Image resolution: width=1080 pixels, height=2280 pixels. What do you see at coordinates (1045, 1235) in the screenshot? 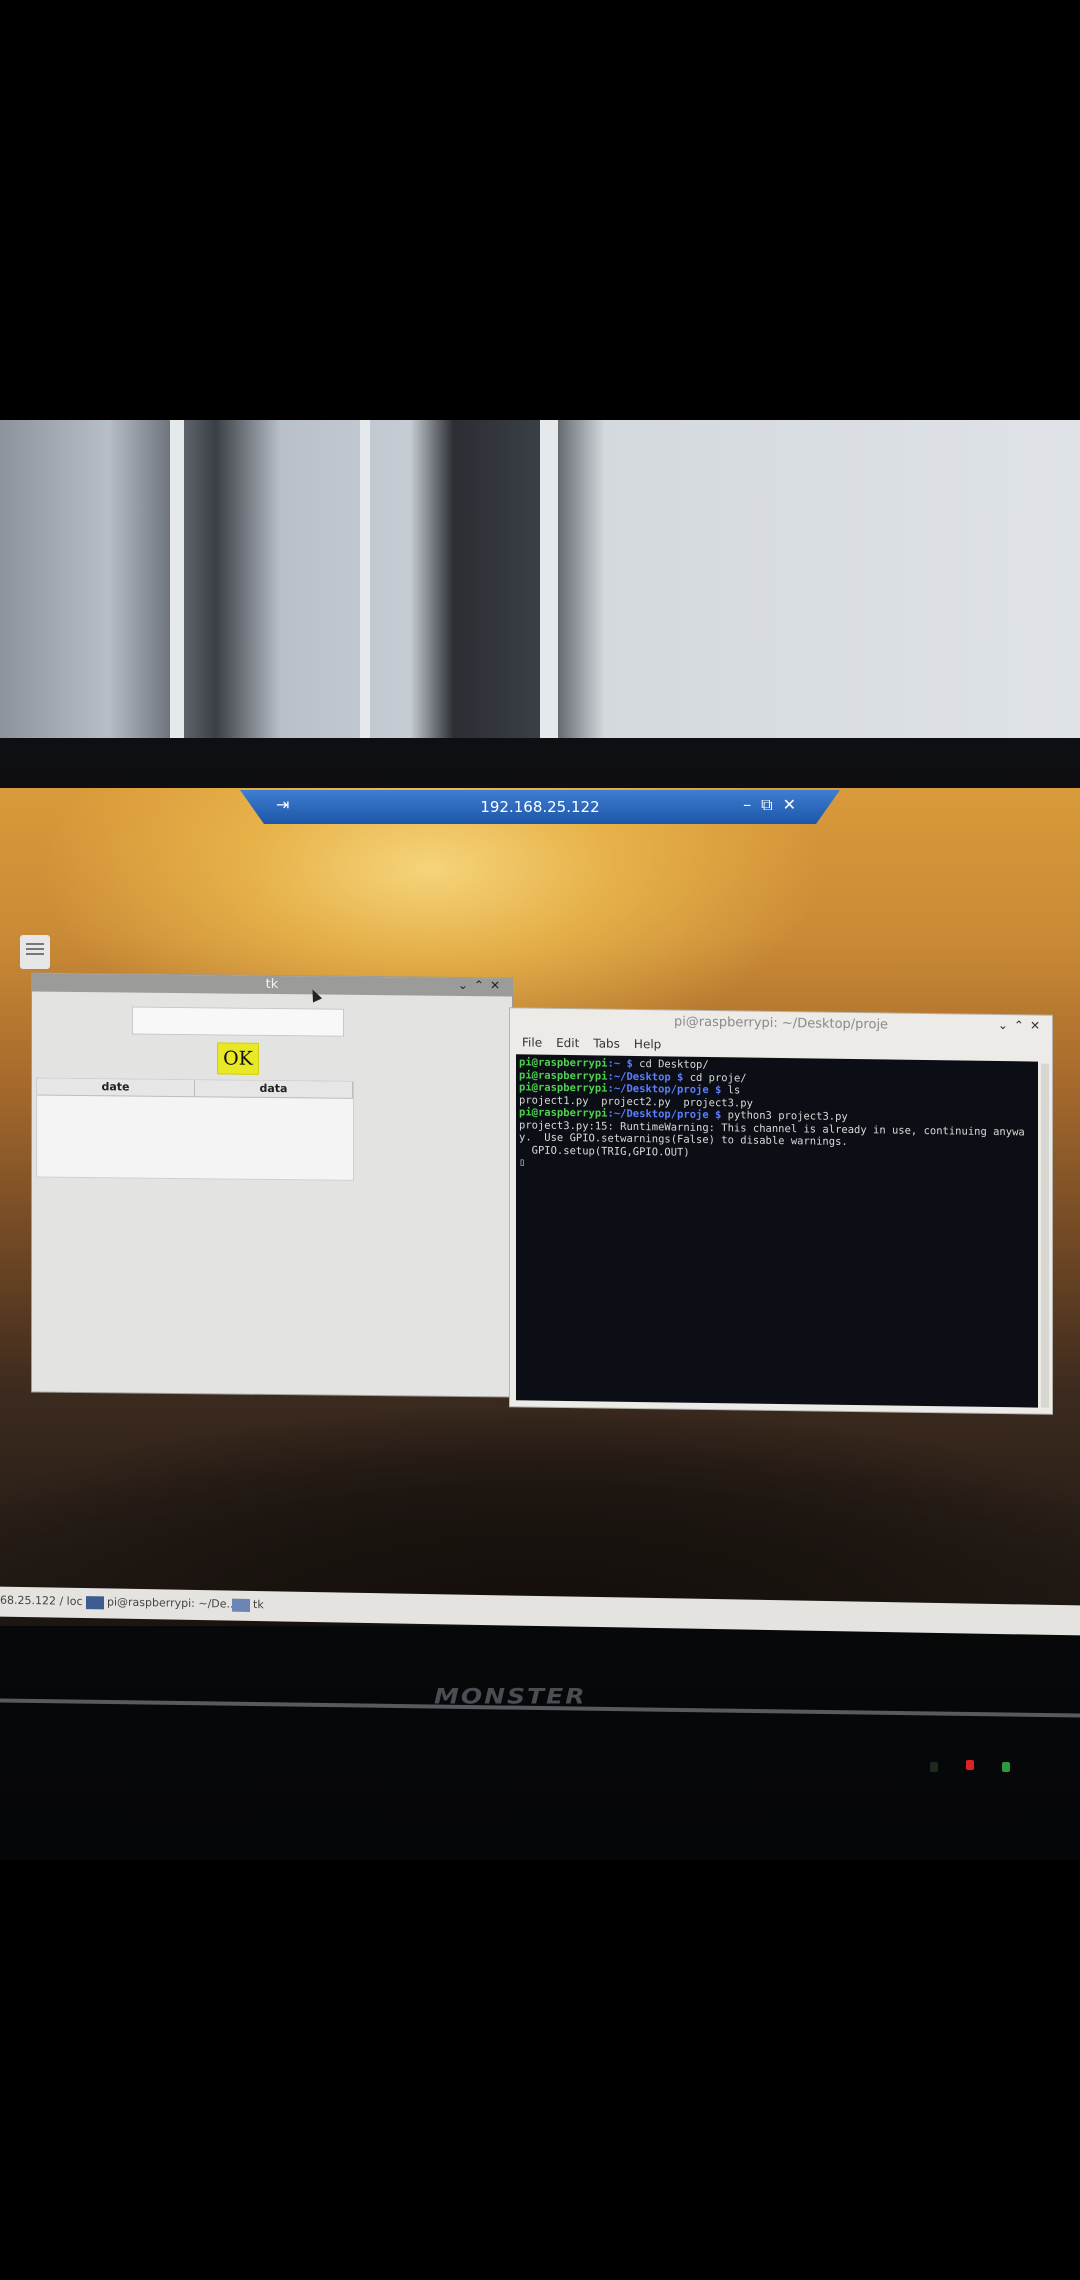
I see `terminal-scrollbar` at bounding box center [1045, 1235].